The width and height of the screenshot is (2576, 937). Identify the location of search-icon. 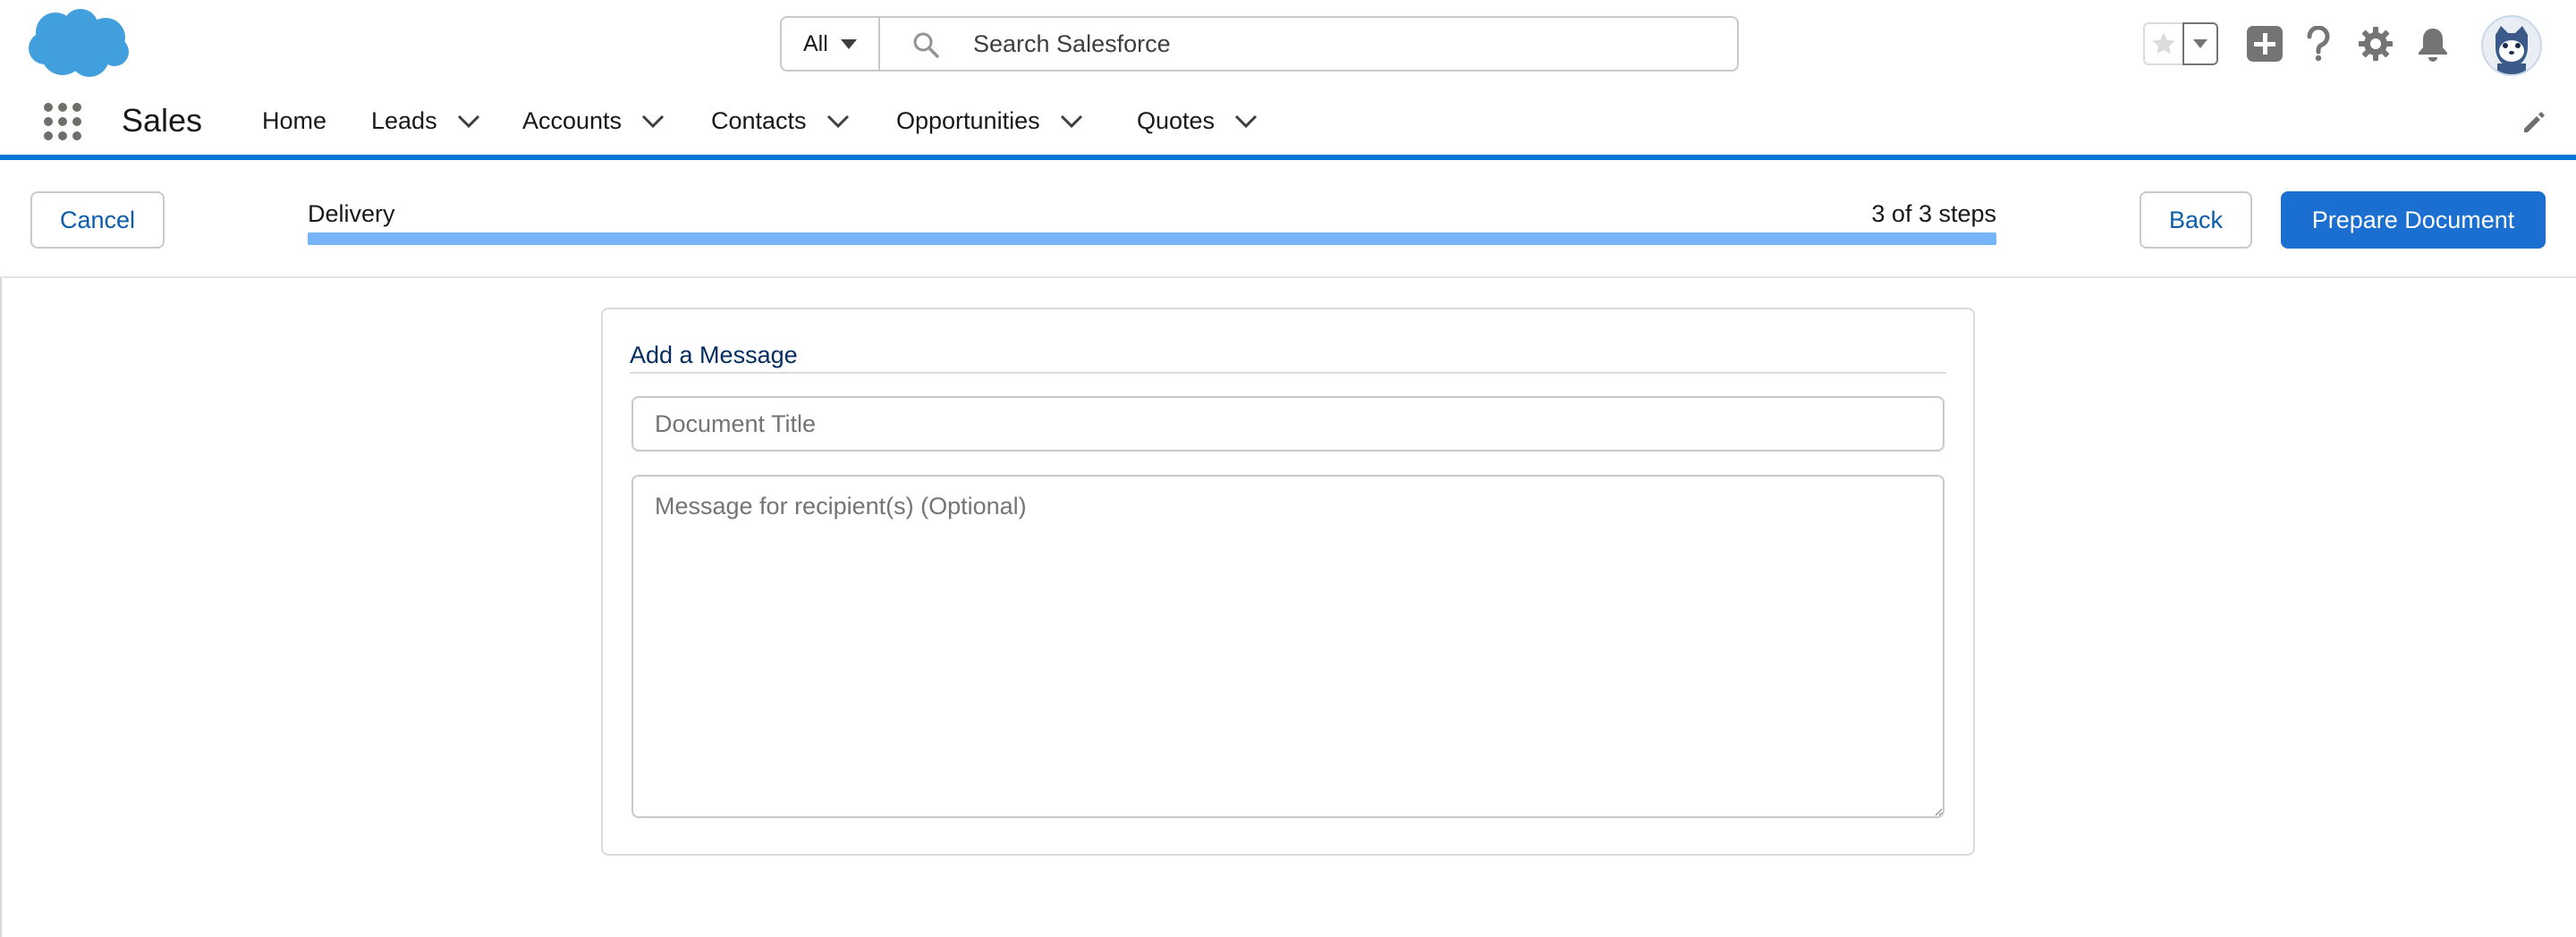
(926, 45).